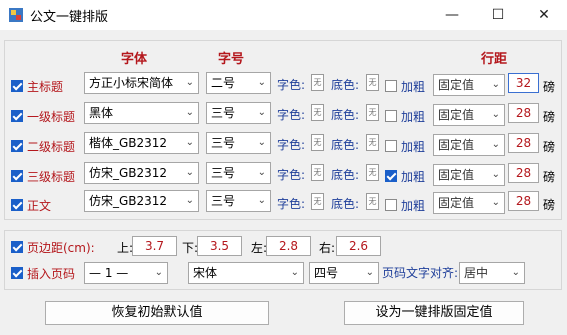  Describe the element at coordinates (61, 248) in the screenshot. I see `margins-label: 页边距(cm):` at that location.